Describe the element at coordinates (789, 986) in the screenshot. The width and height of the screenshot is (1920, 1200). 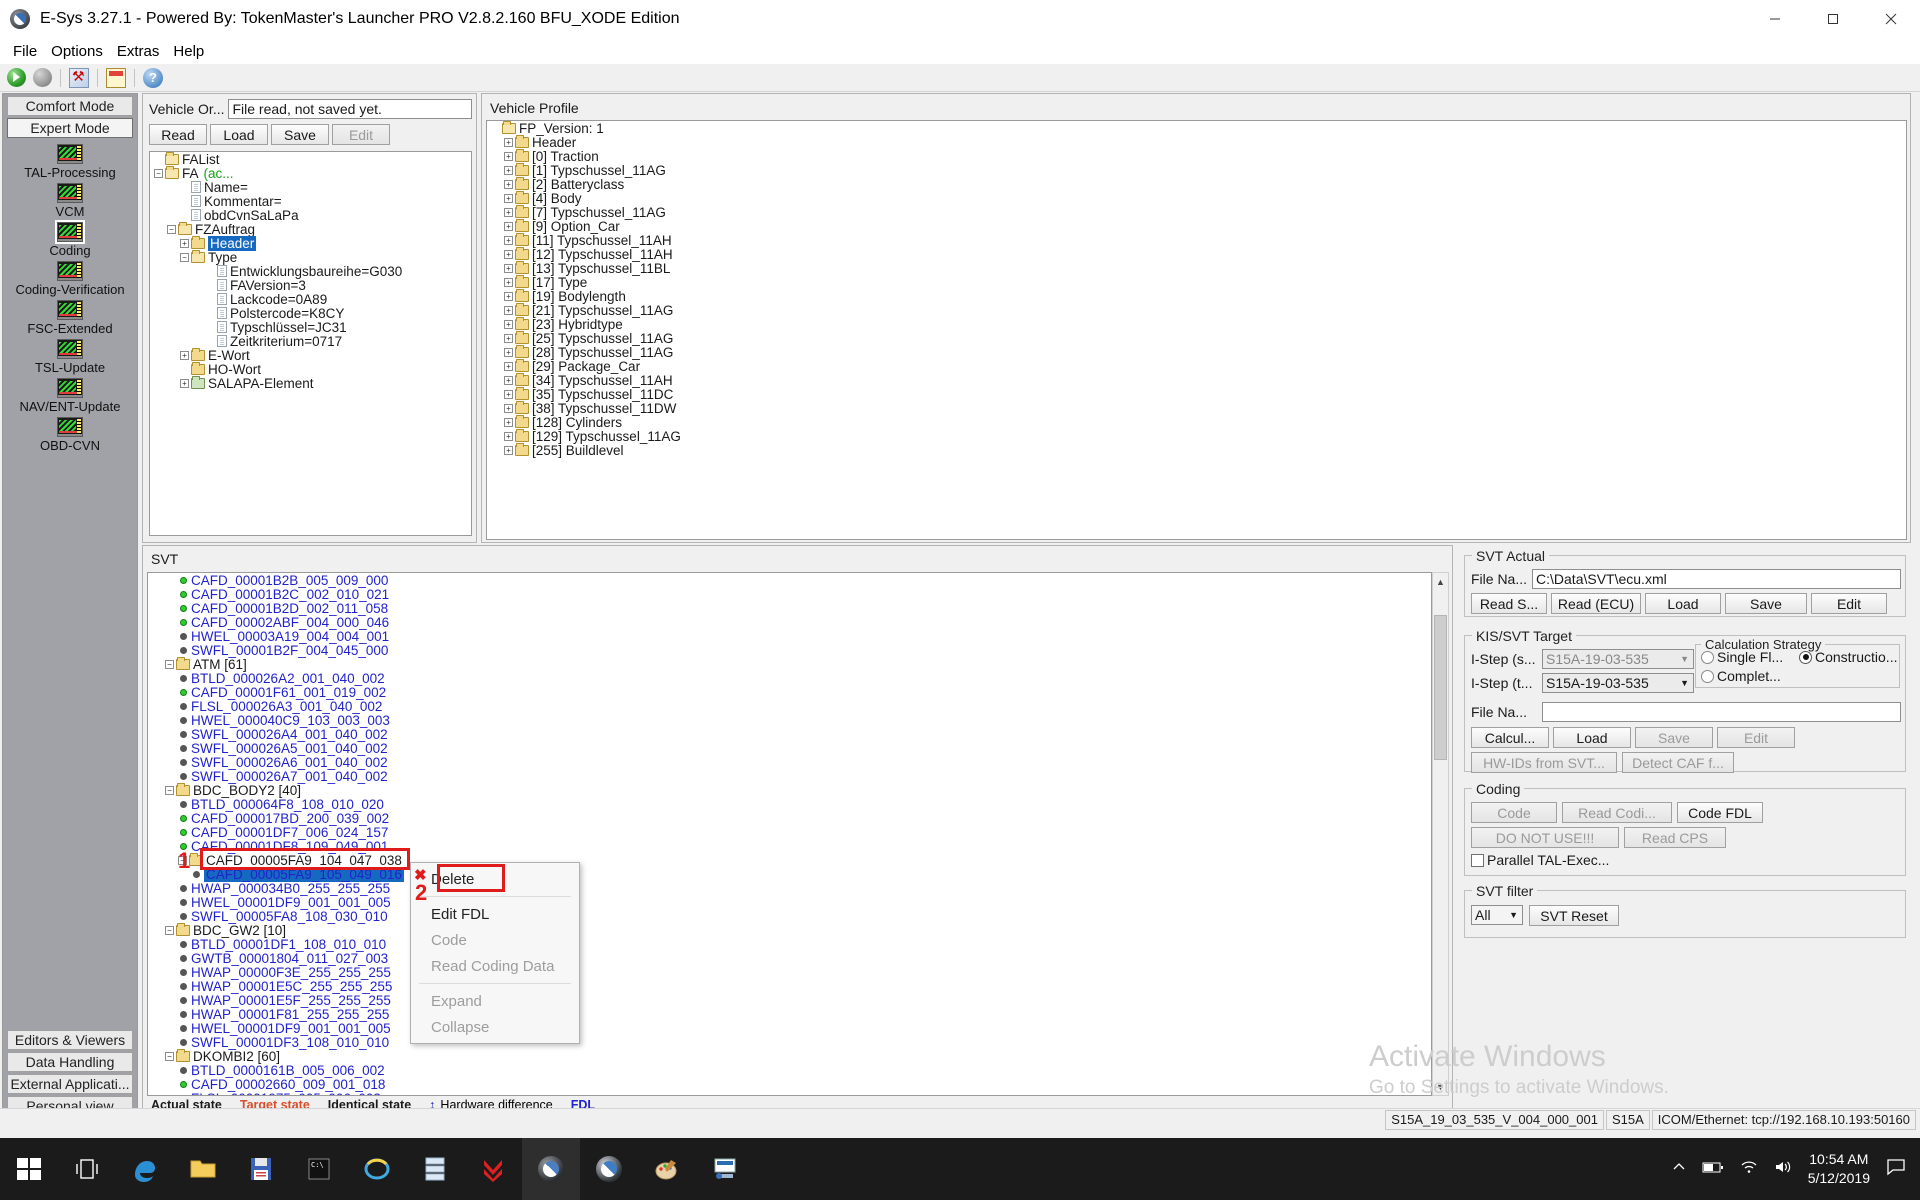
I see `tree-row: HWAP_00001E5C_255_255_255` at that location.